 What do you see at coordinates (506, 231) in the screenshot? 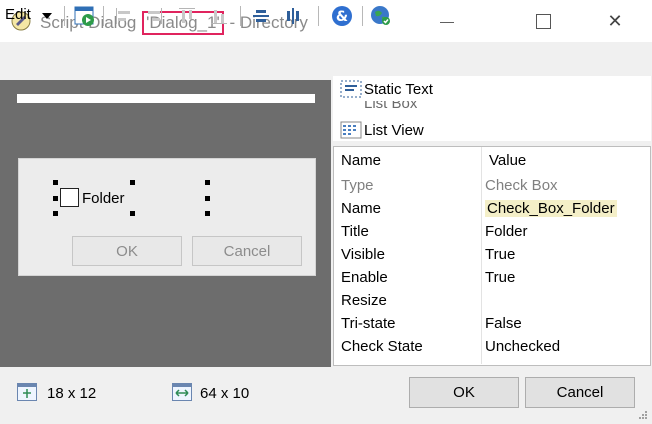
I see `property-value: Folder` at bounding box center [506, 231].